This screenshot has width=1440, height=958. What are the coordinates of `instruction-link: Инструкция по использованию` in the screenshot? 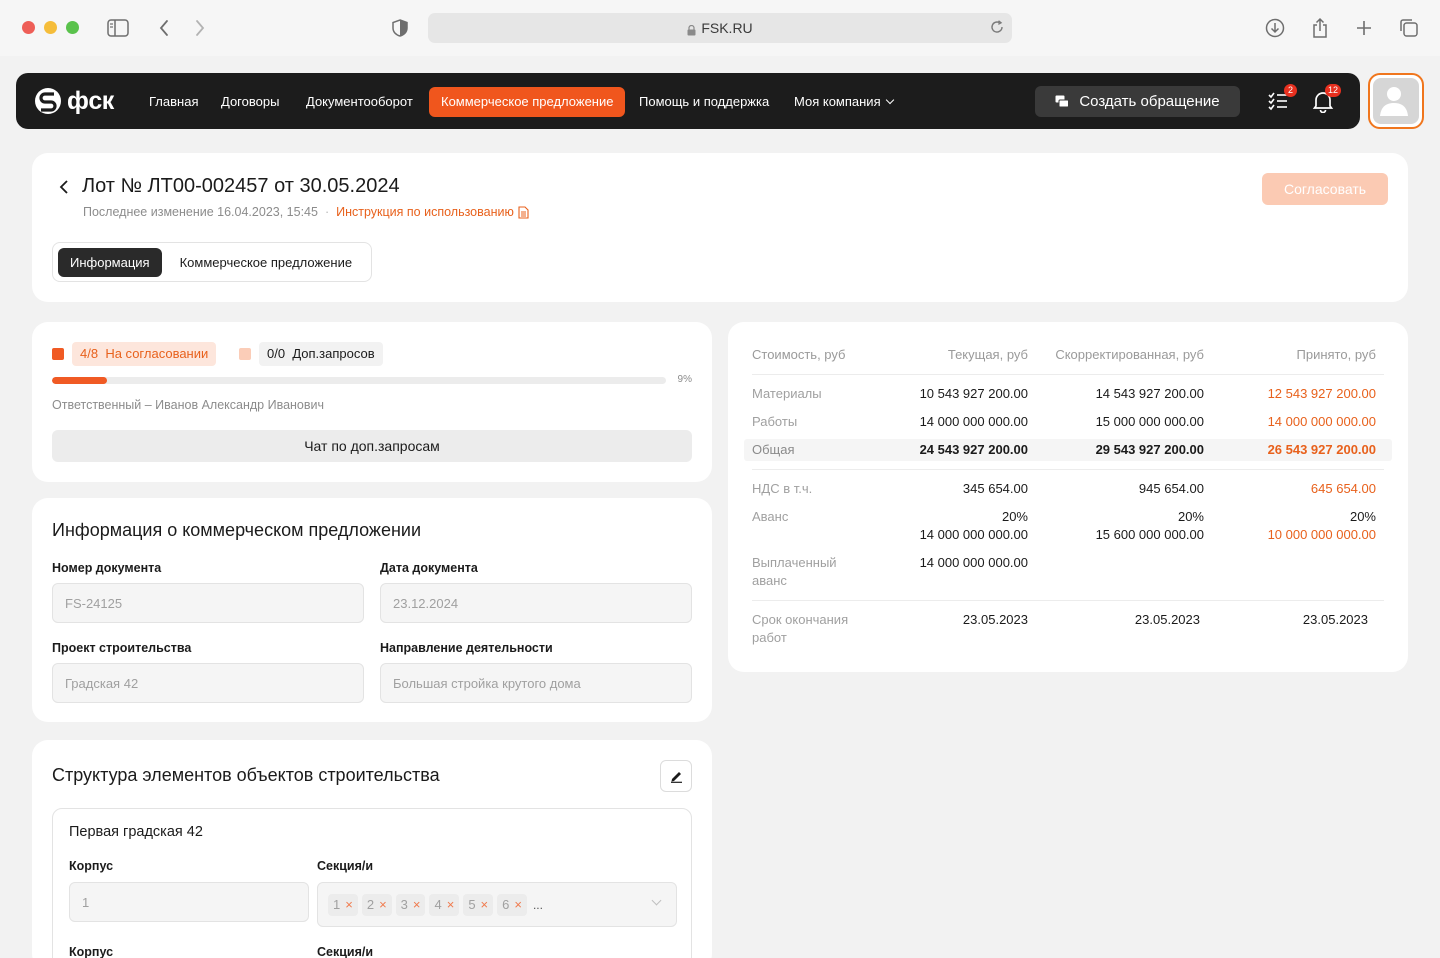 It's located at (432, 212).